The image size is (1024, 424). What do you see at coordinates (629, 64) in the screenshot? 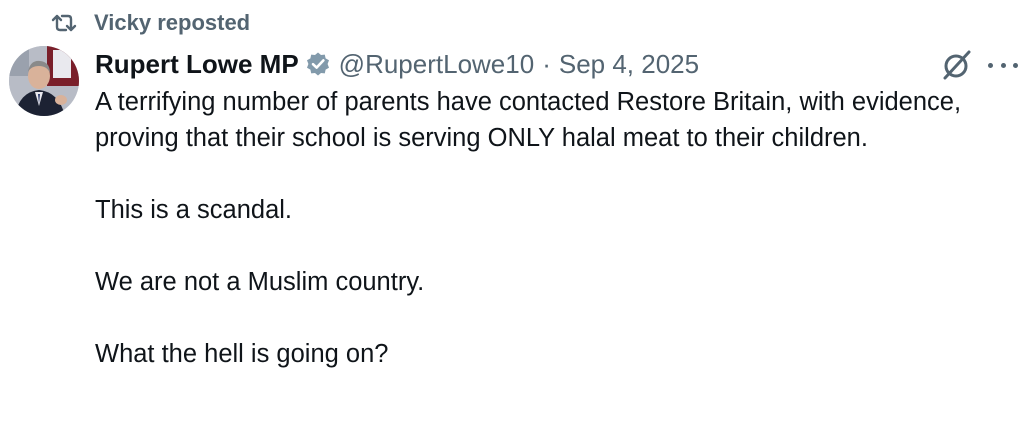
I see `post-date: Sep 4, 2025` at bounding box center [629, 64].